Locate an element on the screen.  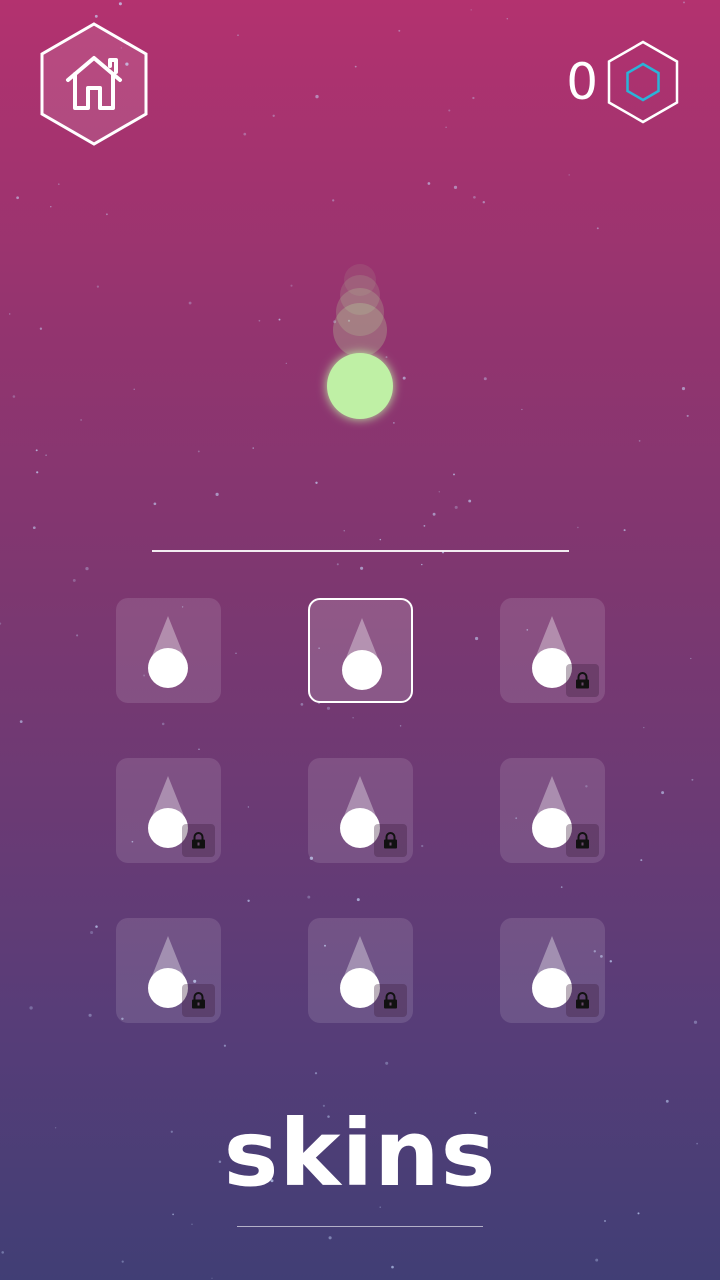
home-icon is located at coordinates (94, 84).